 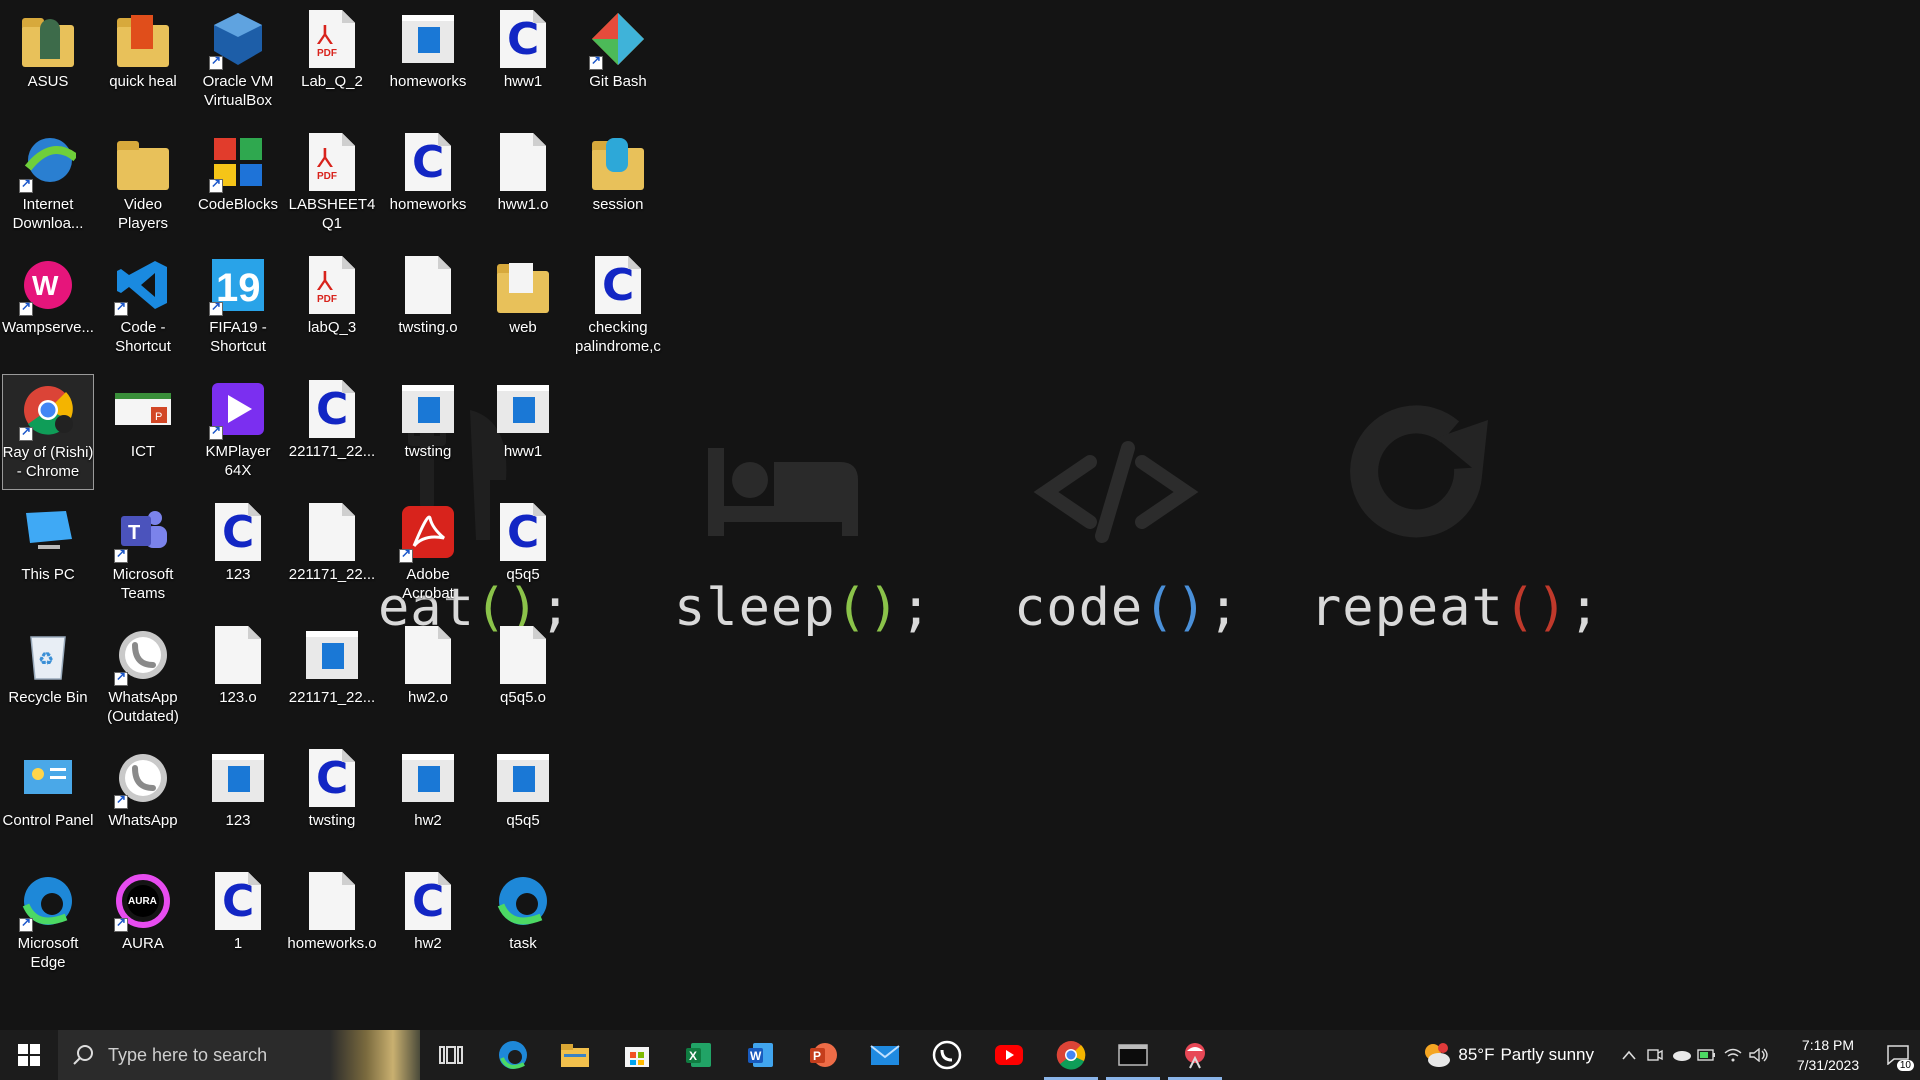 I want to click on desktop-icon: Cchecking palindrome,c, so click(x=618, y=308).